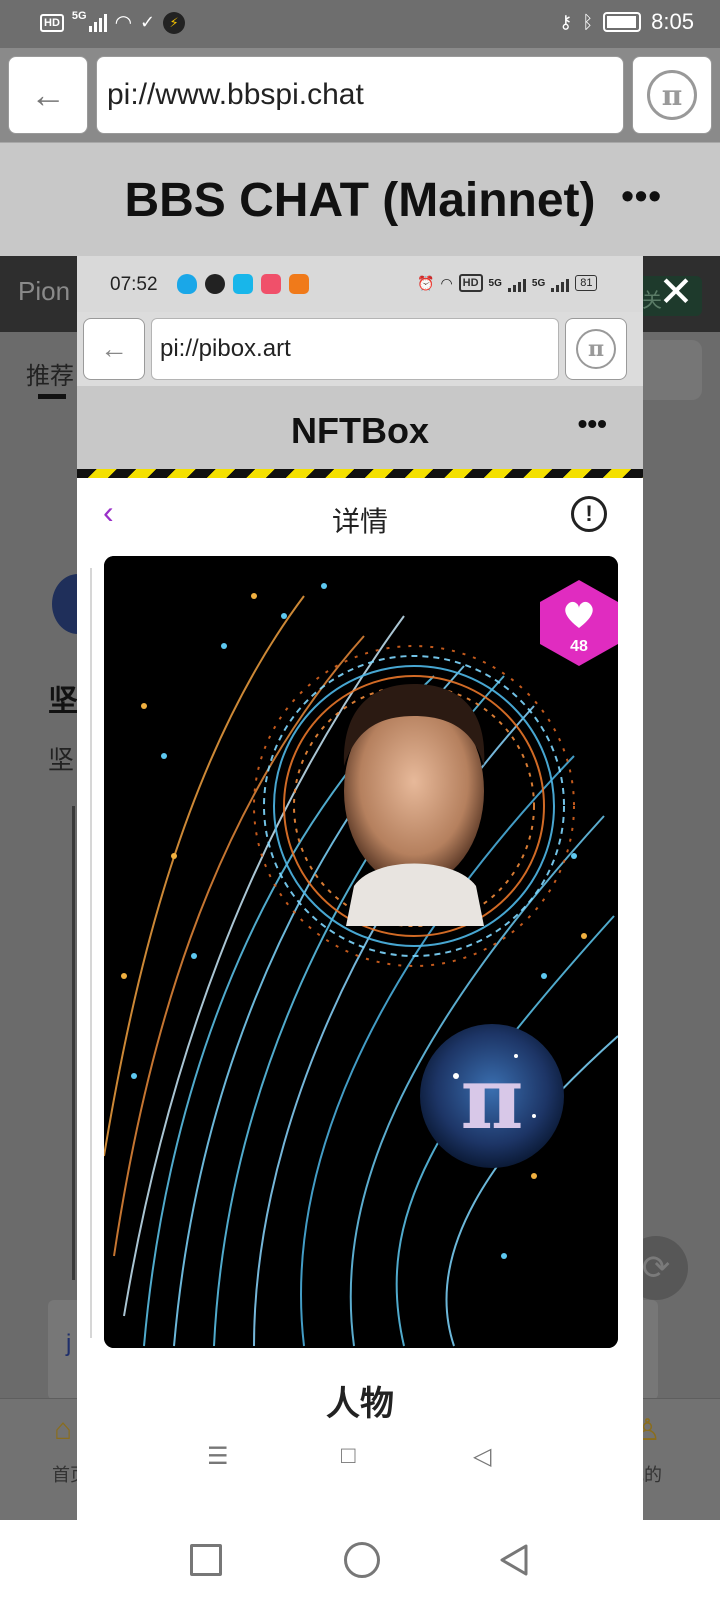  I want to click on tab-indicator, so click(52, 396).